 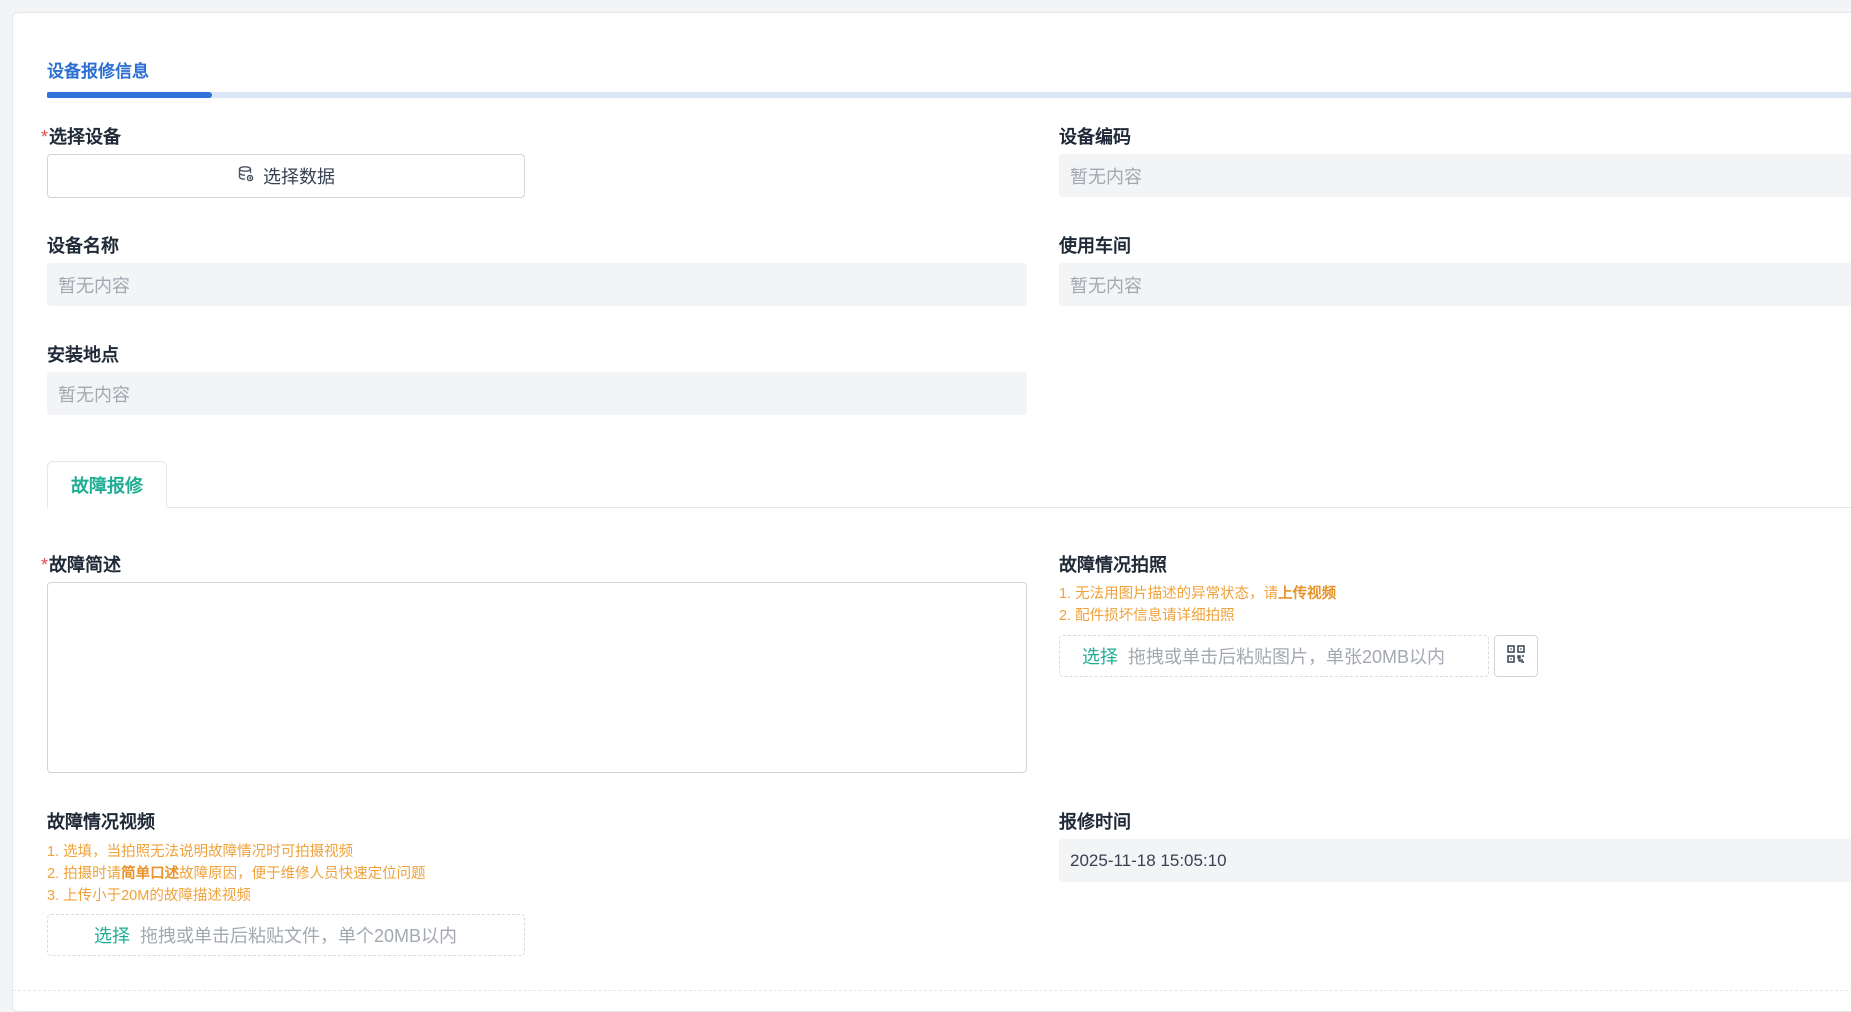 What do you see at coordinates (1455, 175) in the screenshot?
I see `device-code-field: 暂无内容` at bounding box center [1455, 175].